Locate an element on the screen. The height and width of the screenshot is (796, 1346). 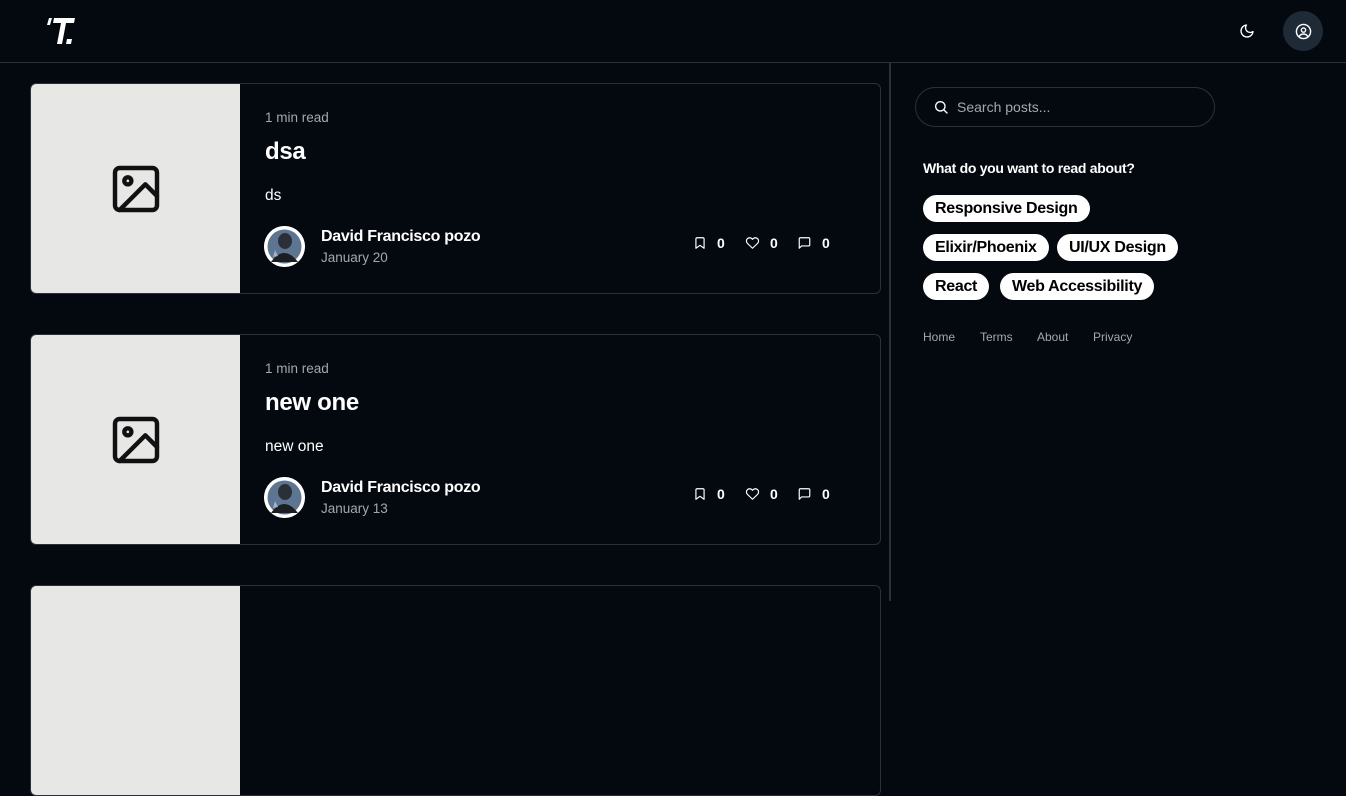
moon-icon is located at coordinates (1247, 31).